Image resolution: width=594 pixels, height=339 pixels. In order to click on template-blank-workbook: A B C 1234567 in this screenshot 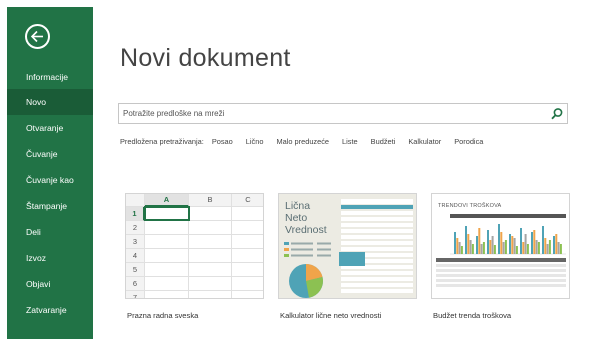, I will do `click(194, 246)`.